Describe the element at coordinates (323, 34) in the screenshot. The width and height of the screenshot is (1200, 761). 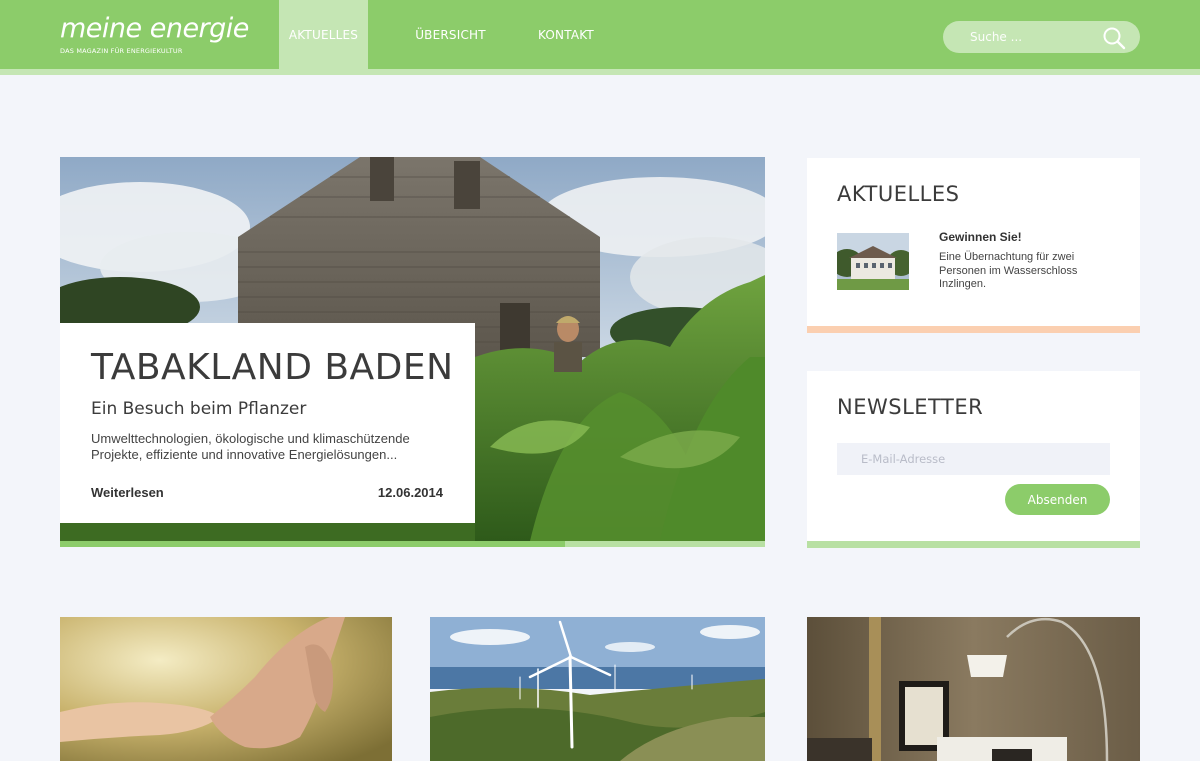
I see `nav-item-aktuelles: AKTUELLES` at that location.